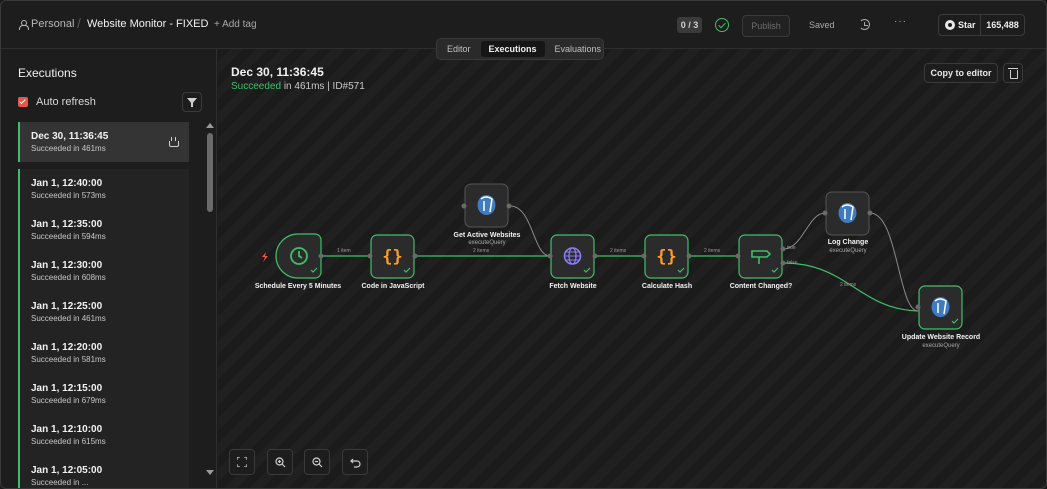 This screenshot has height=489, width=1047. Describe the element at coordinates (192, 102) in the screenshot. I see `filter-button` at that location.